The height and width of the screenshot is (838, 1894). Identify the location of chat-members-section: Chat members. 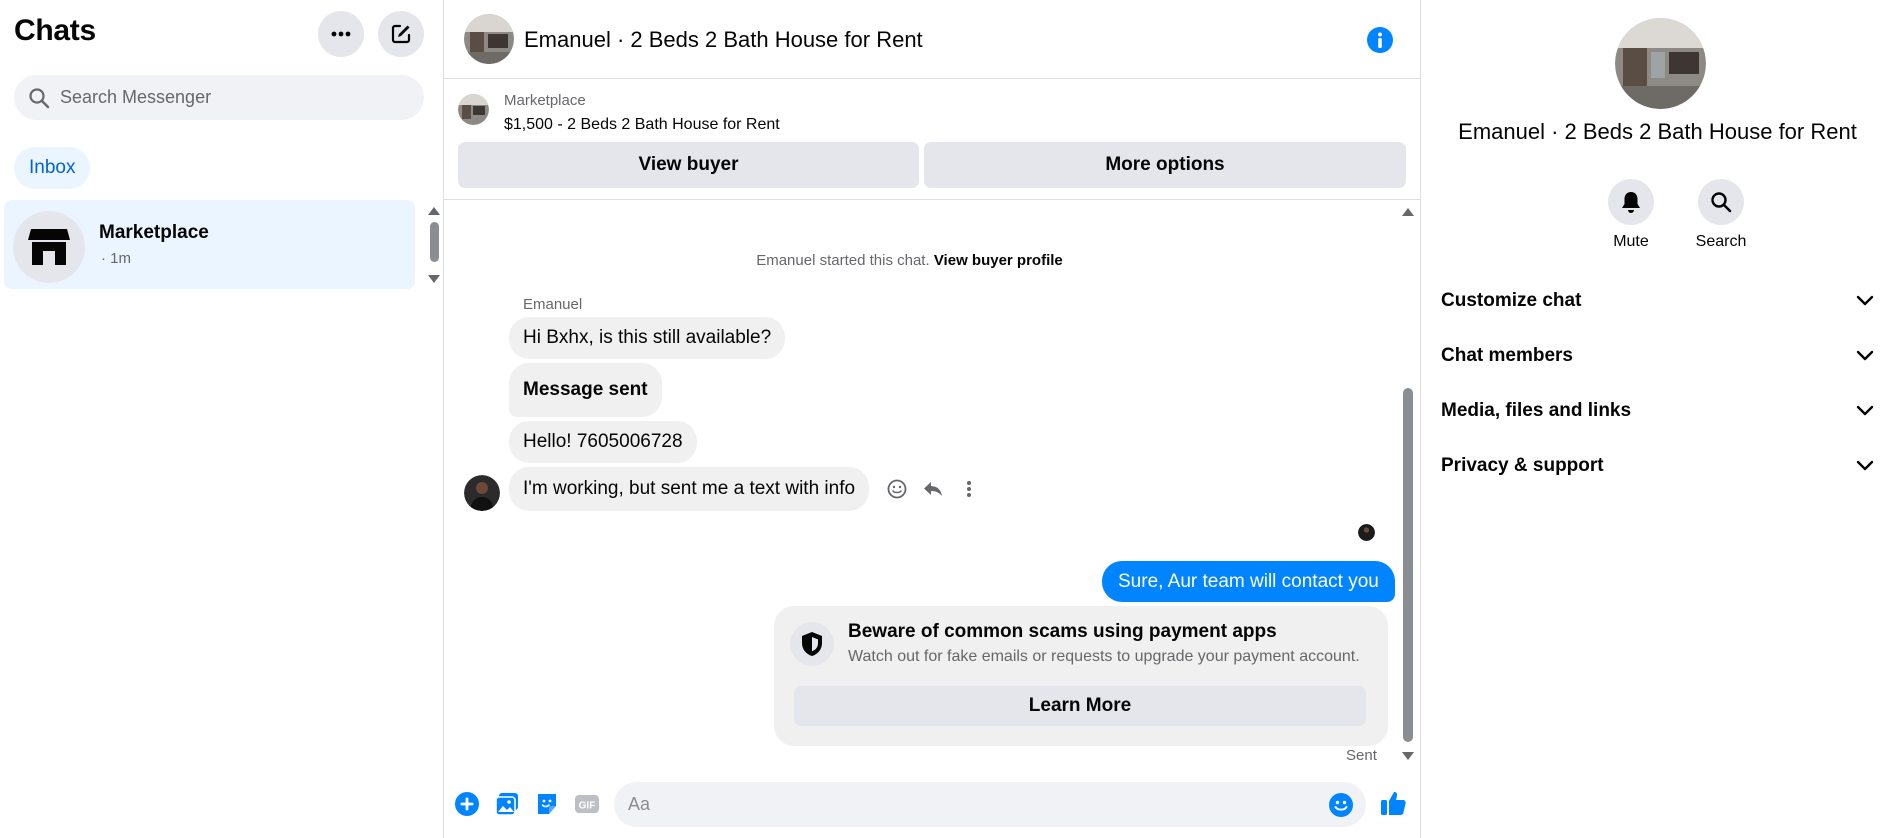
(1657, 356).